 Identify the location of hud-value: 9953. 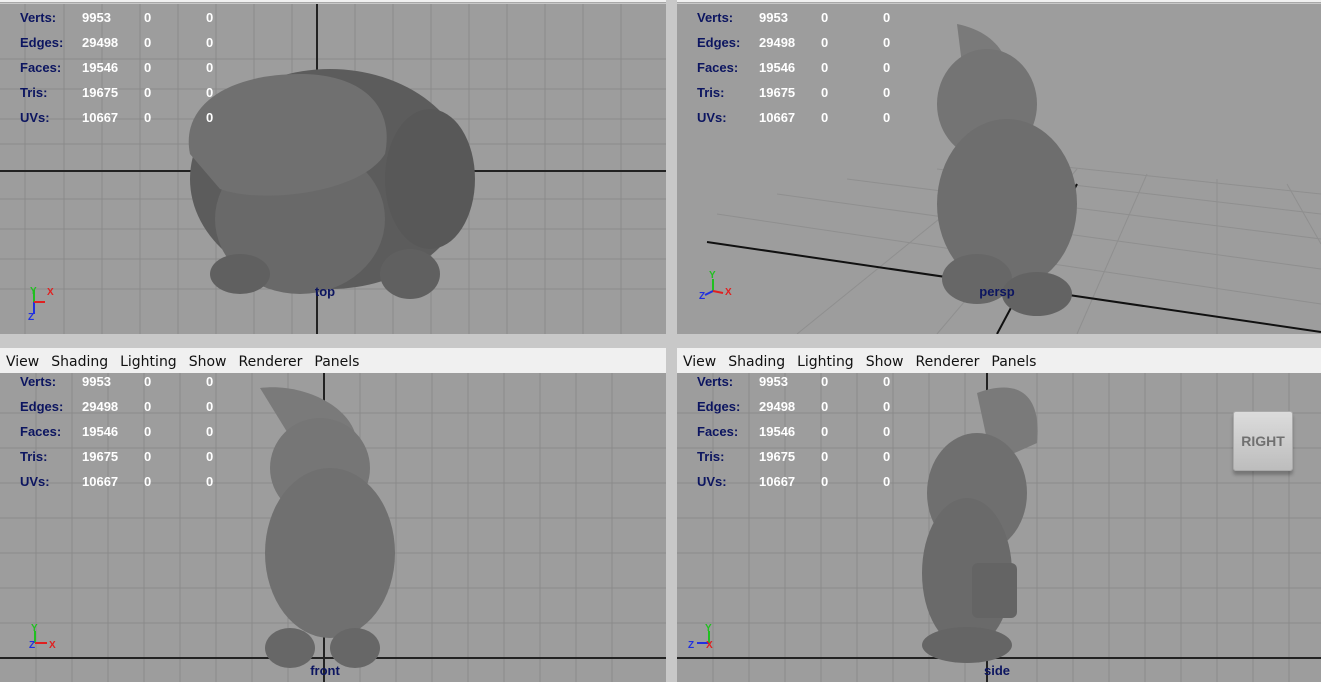
(773, 17).